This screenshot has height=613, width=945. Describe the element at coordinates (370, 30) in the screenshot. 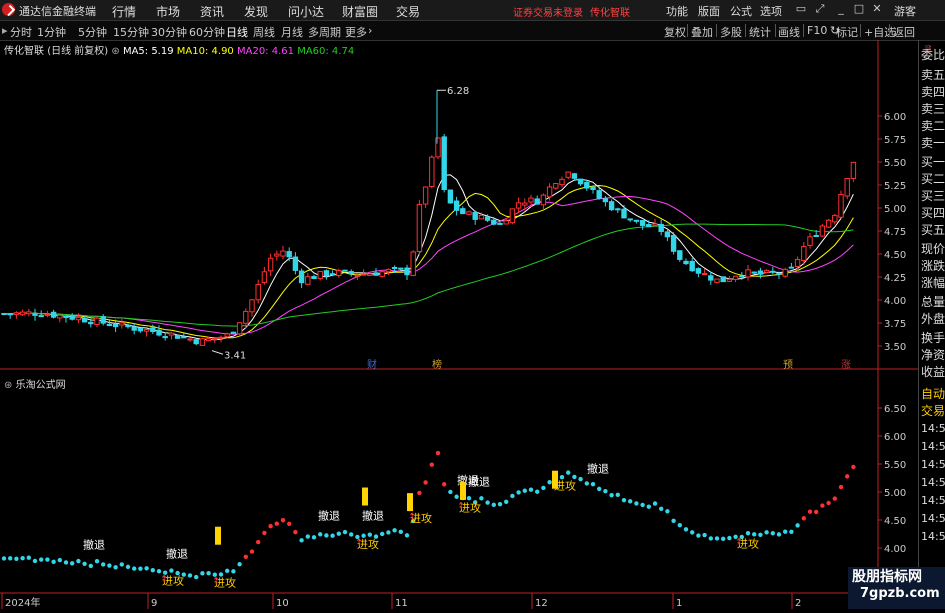

I see `more-chevron-icon: ›` at that location.